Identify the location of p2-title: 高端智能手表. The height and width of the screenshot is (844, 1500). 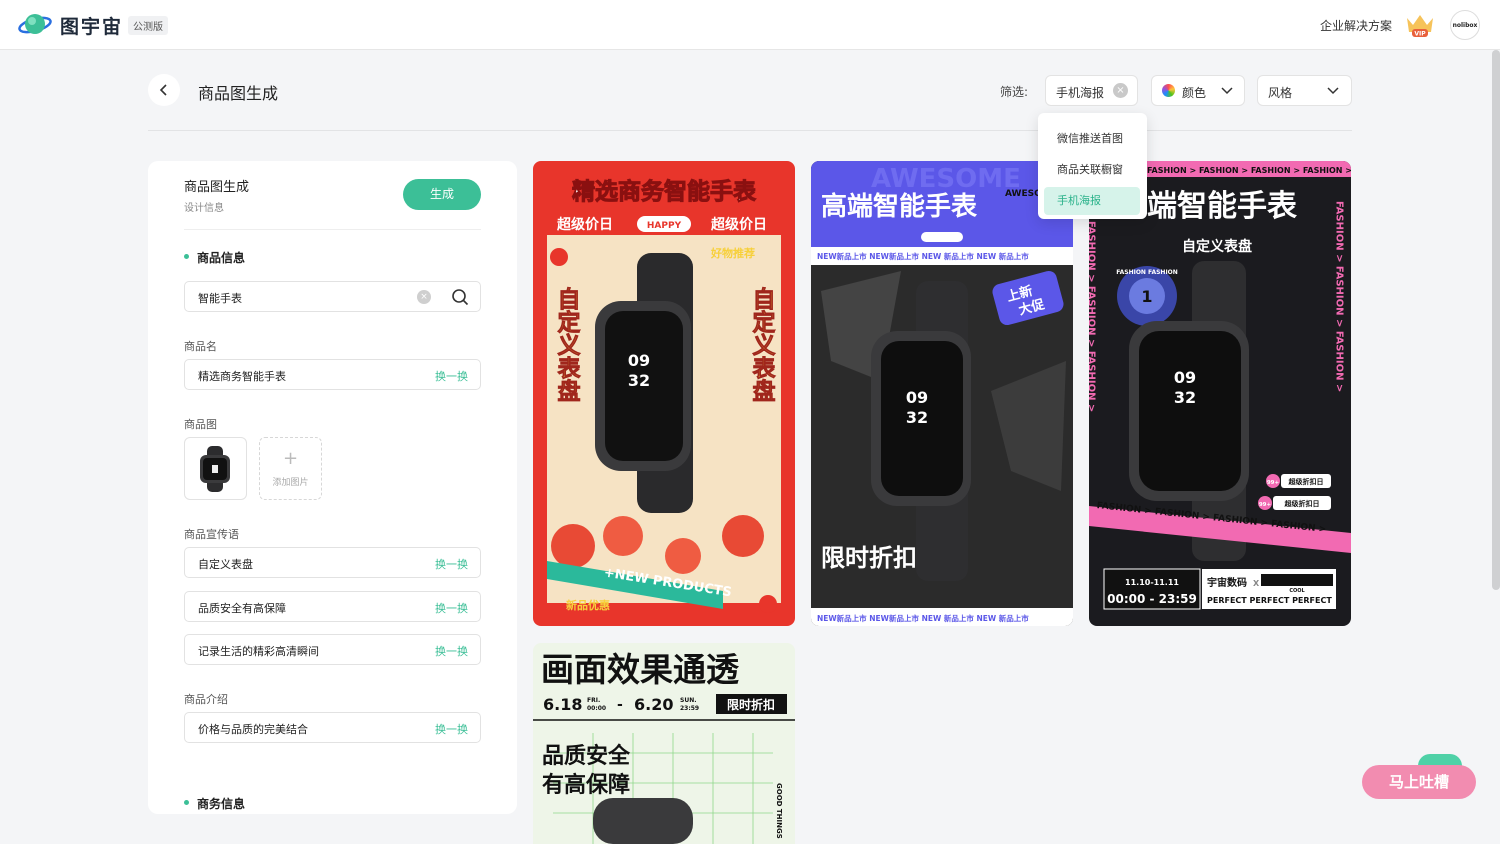
(899, 206).